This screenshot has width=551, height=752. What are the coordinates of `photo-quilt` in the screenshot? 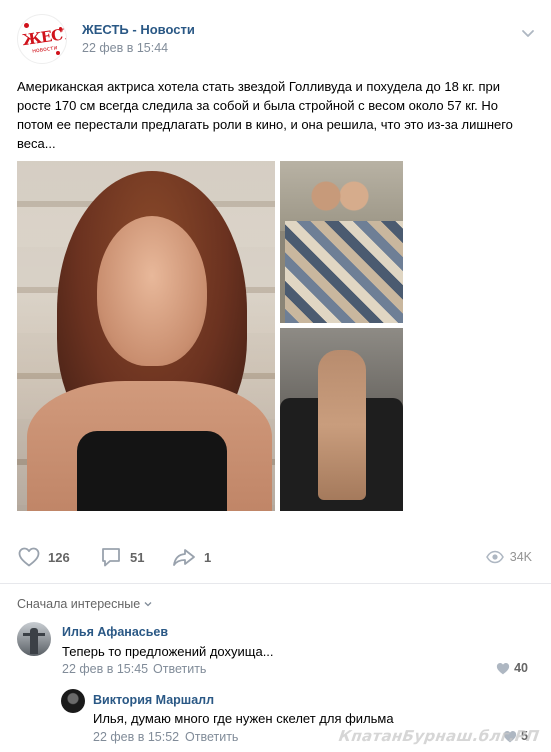 It's located at (344, 272).